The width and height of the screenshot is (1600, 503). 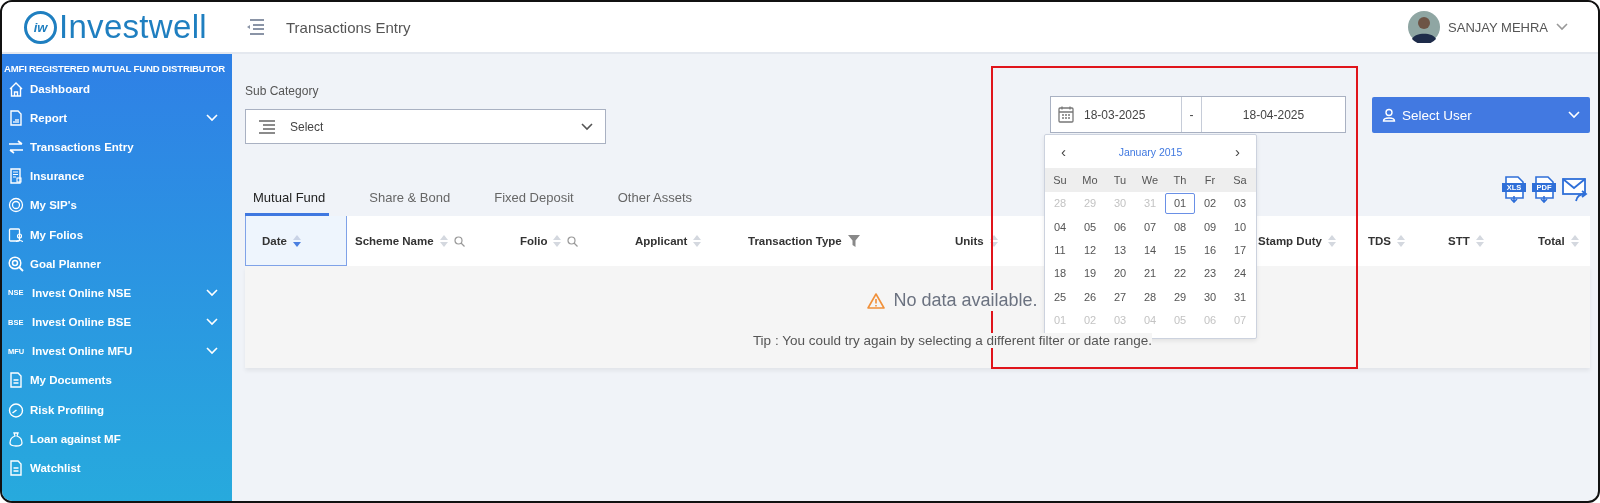 What do you see at coordinates (1210, 180) in the screenshot?
I see `weekday-label: Fr` at bounding box center [1210, 180].